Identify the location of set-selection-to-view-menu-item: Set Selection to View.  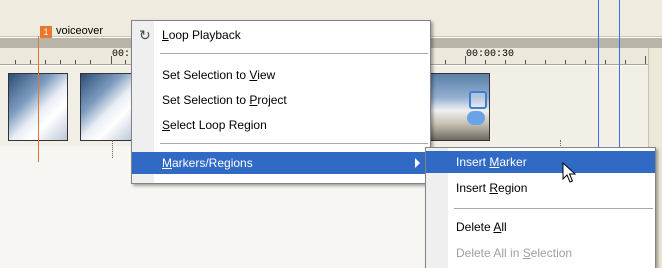
(281, 75).